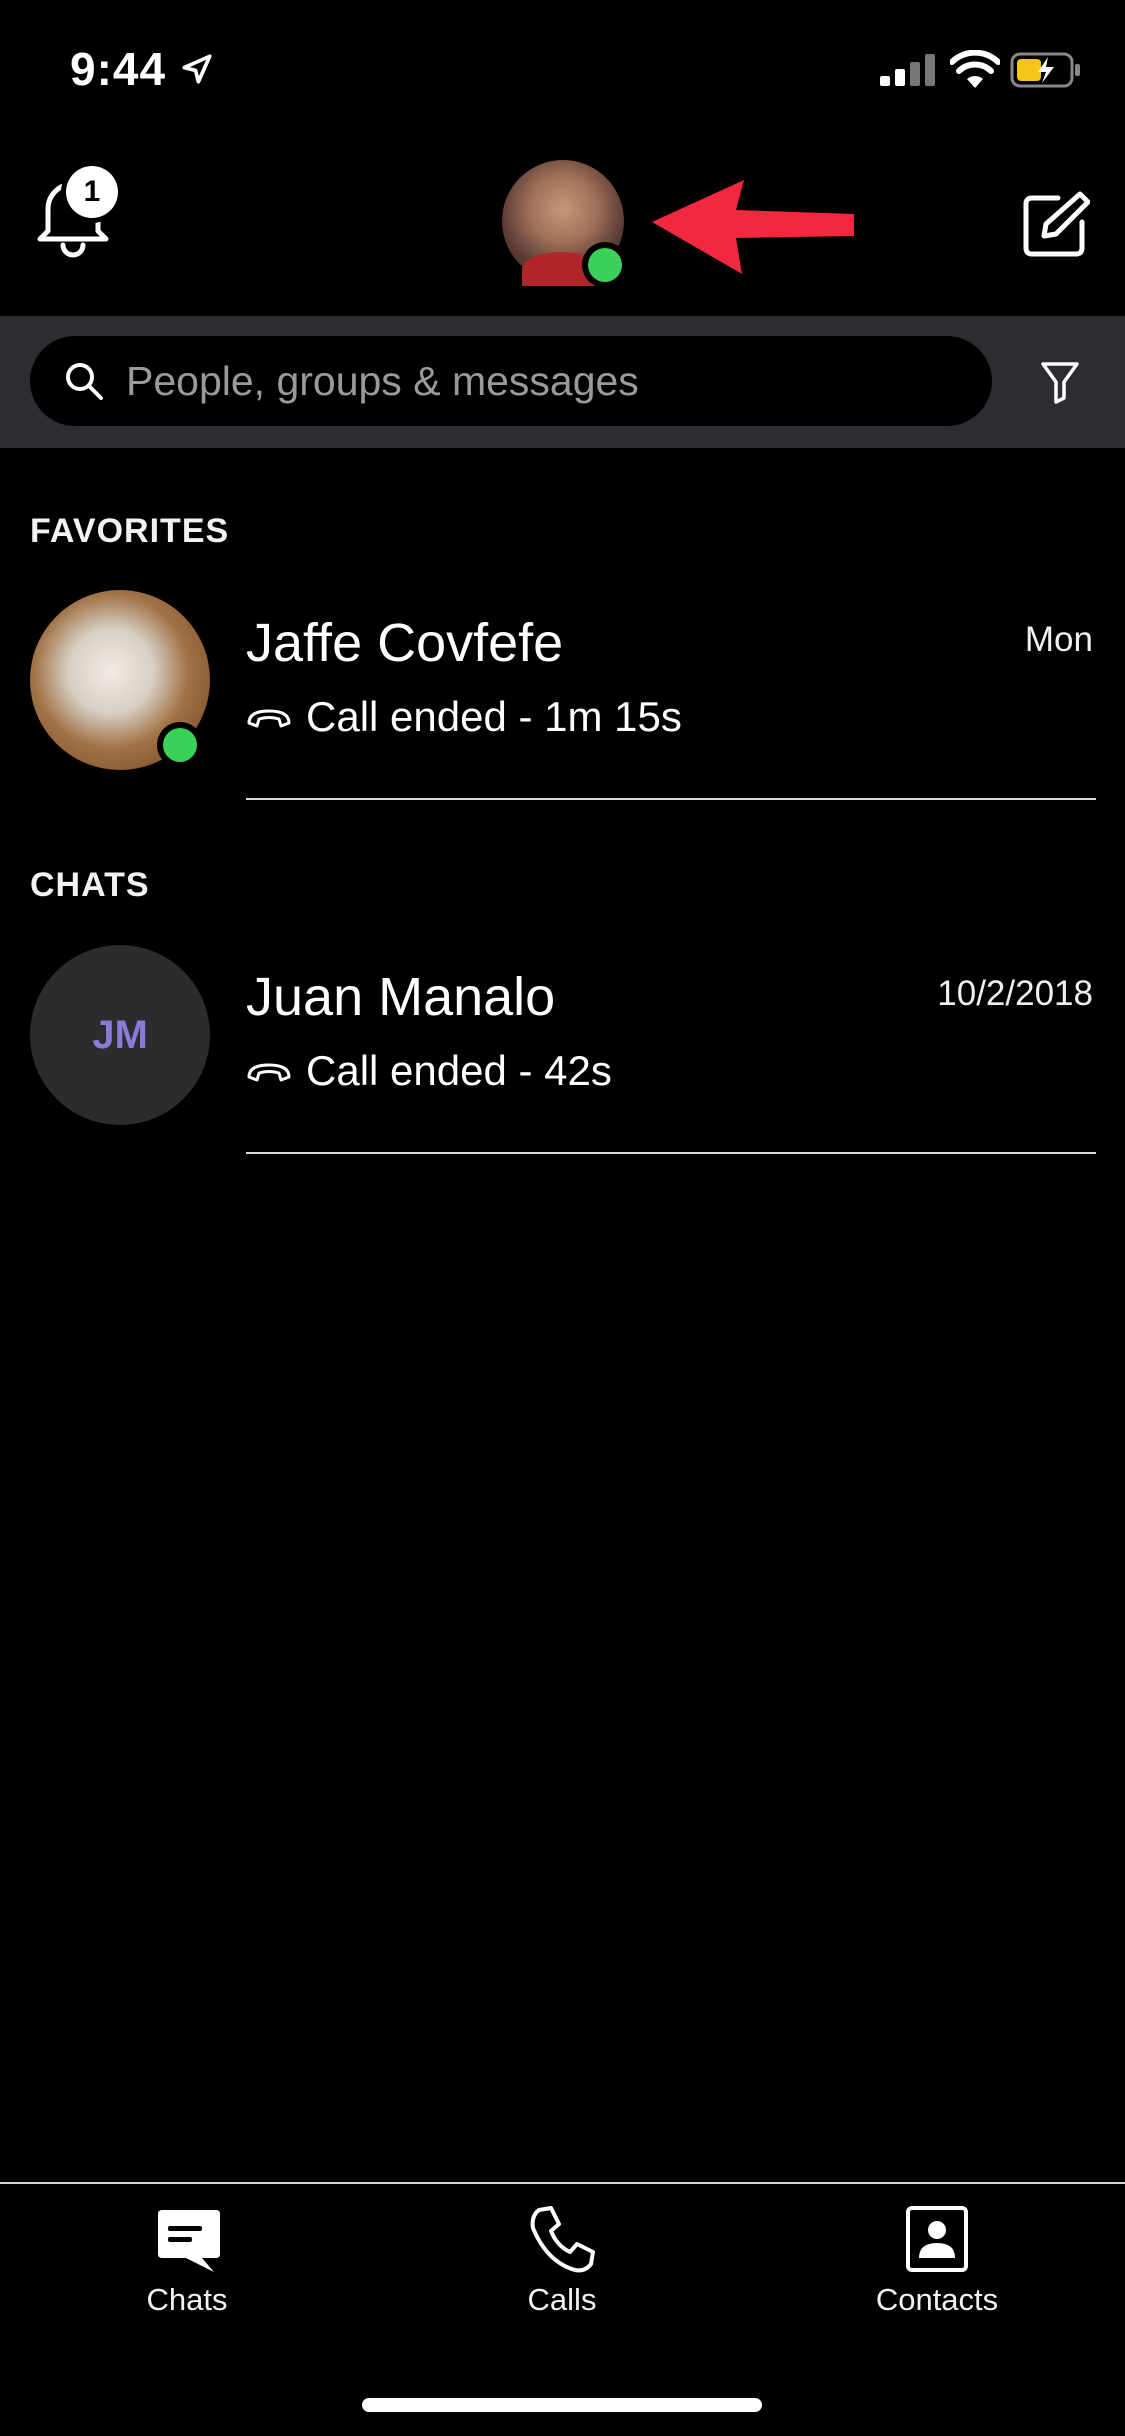 This screenshot has height=2436, width=1125. What do you see at coordinates (130, 531) in the screenshot?
I see `favorites-section-title: FAVORITES` at bounding box center [130, 531].